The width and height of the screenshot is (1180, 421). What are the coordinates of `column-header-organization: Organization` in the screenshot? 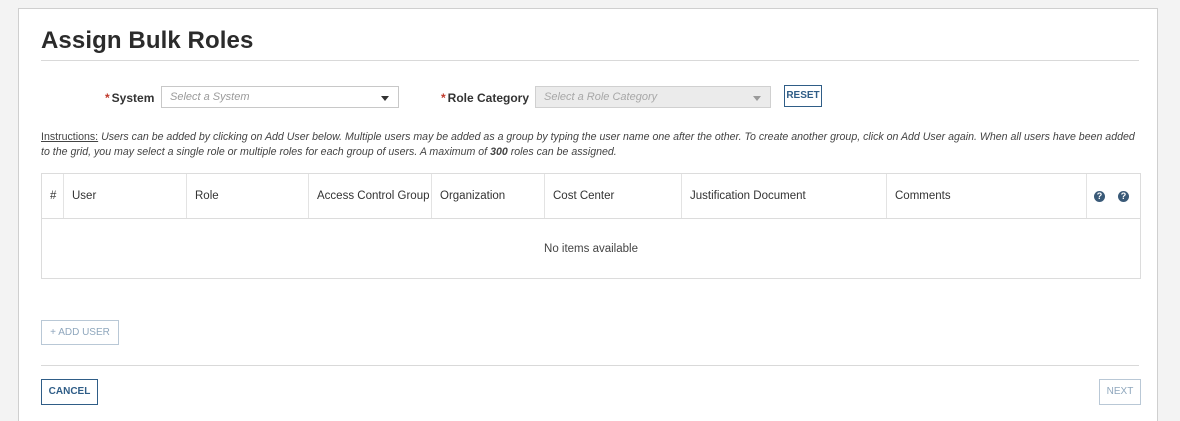 It's located at (488, 196).